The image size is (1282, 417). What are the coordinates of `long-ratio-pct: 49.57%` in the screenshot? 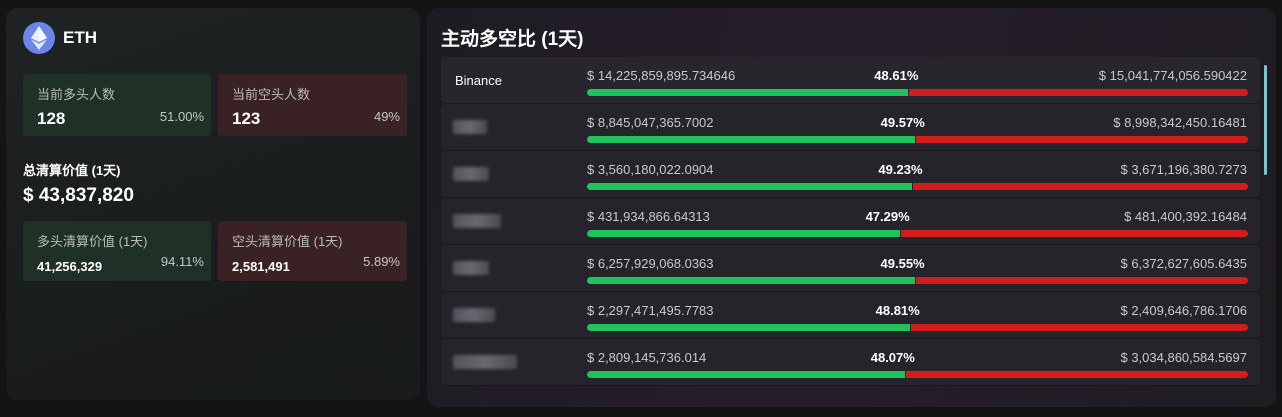 It's located at (902, 122).